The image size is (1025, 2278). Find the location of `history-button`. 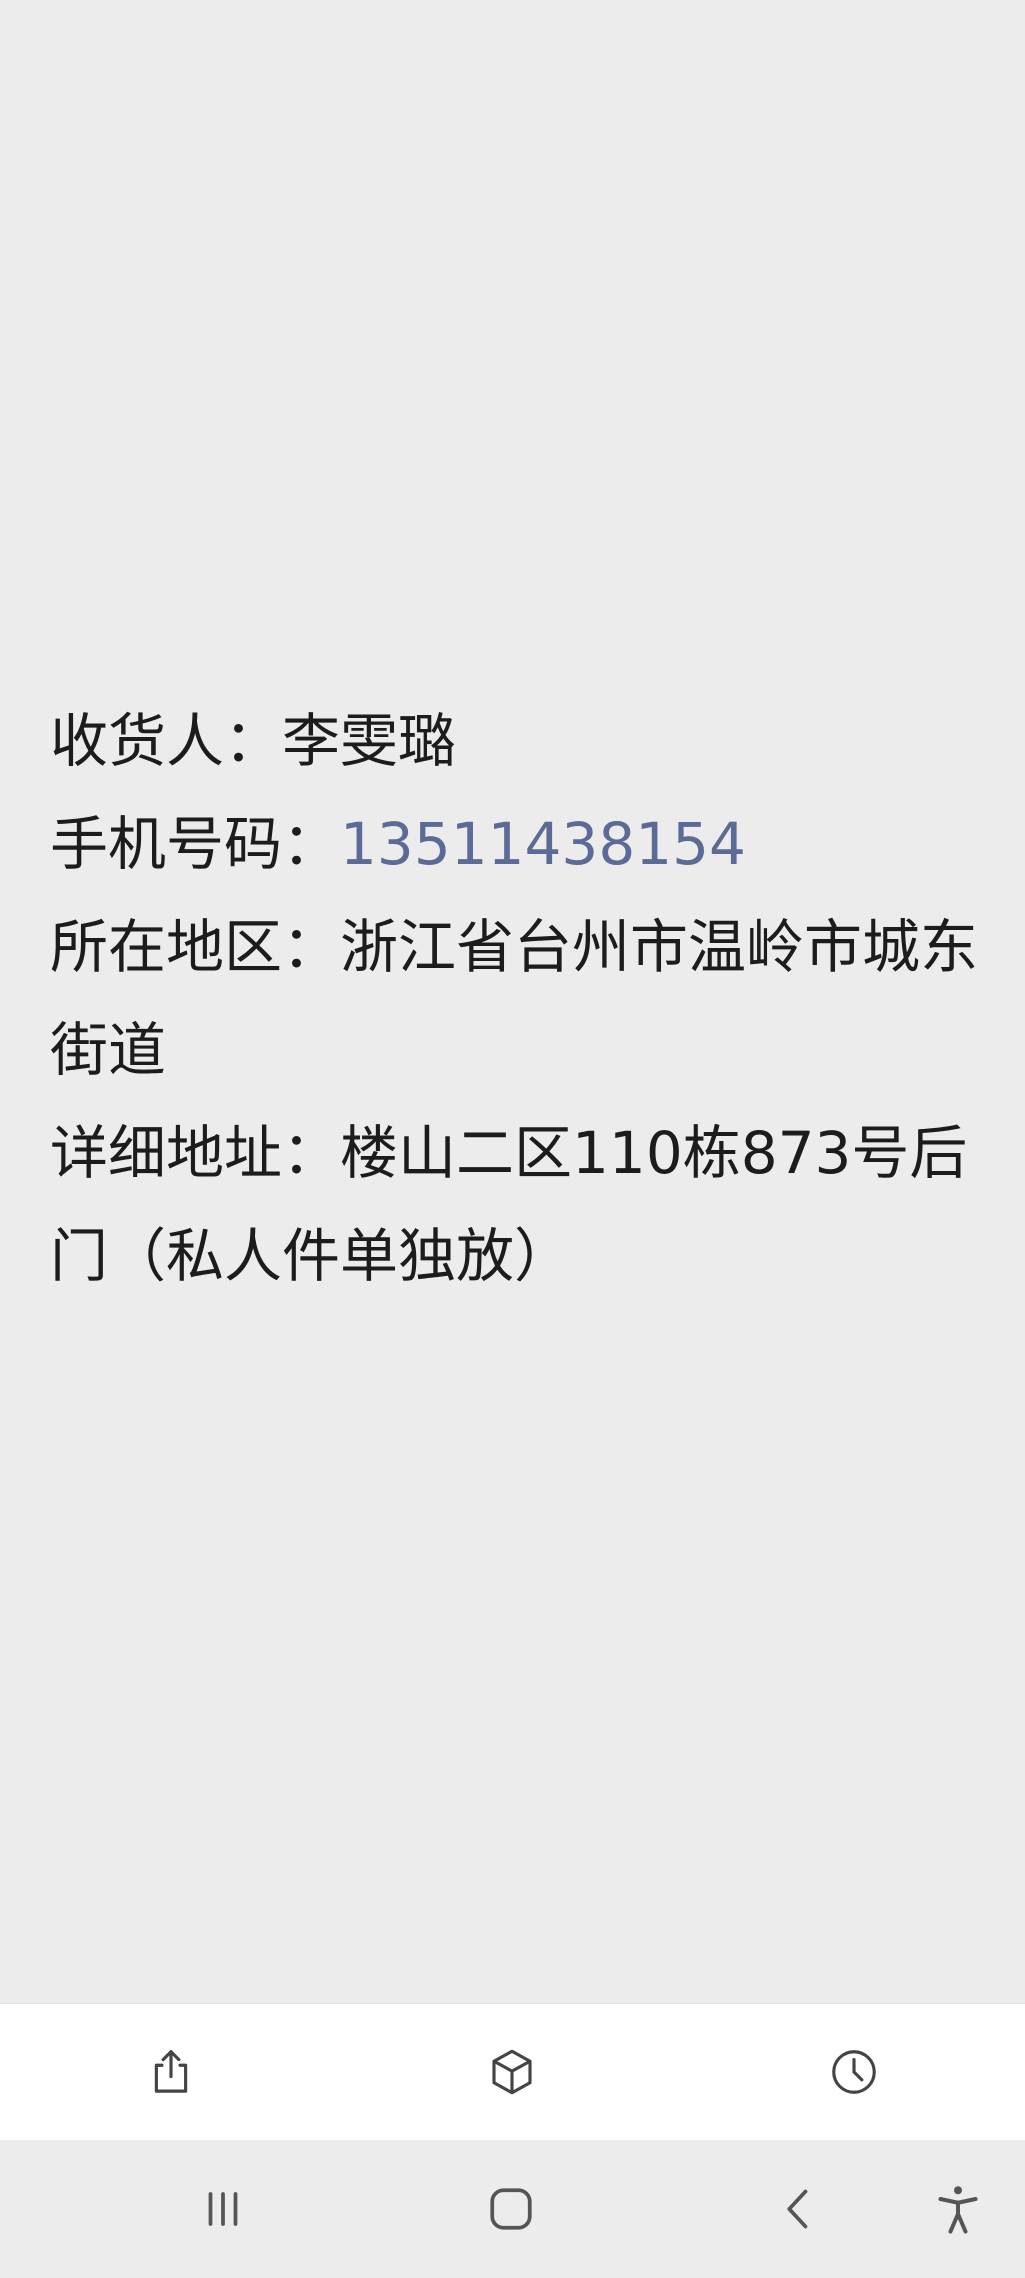

history-button is located at coordinates (854, 2072).